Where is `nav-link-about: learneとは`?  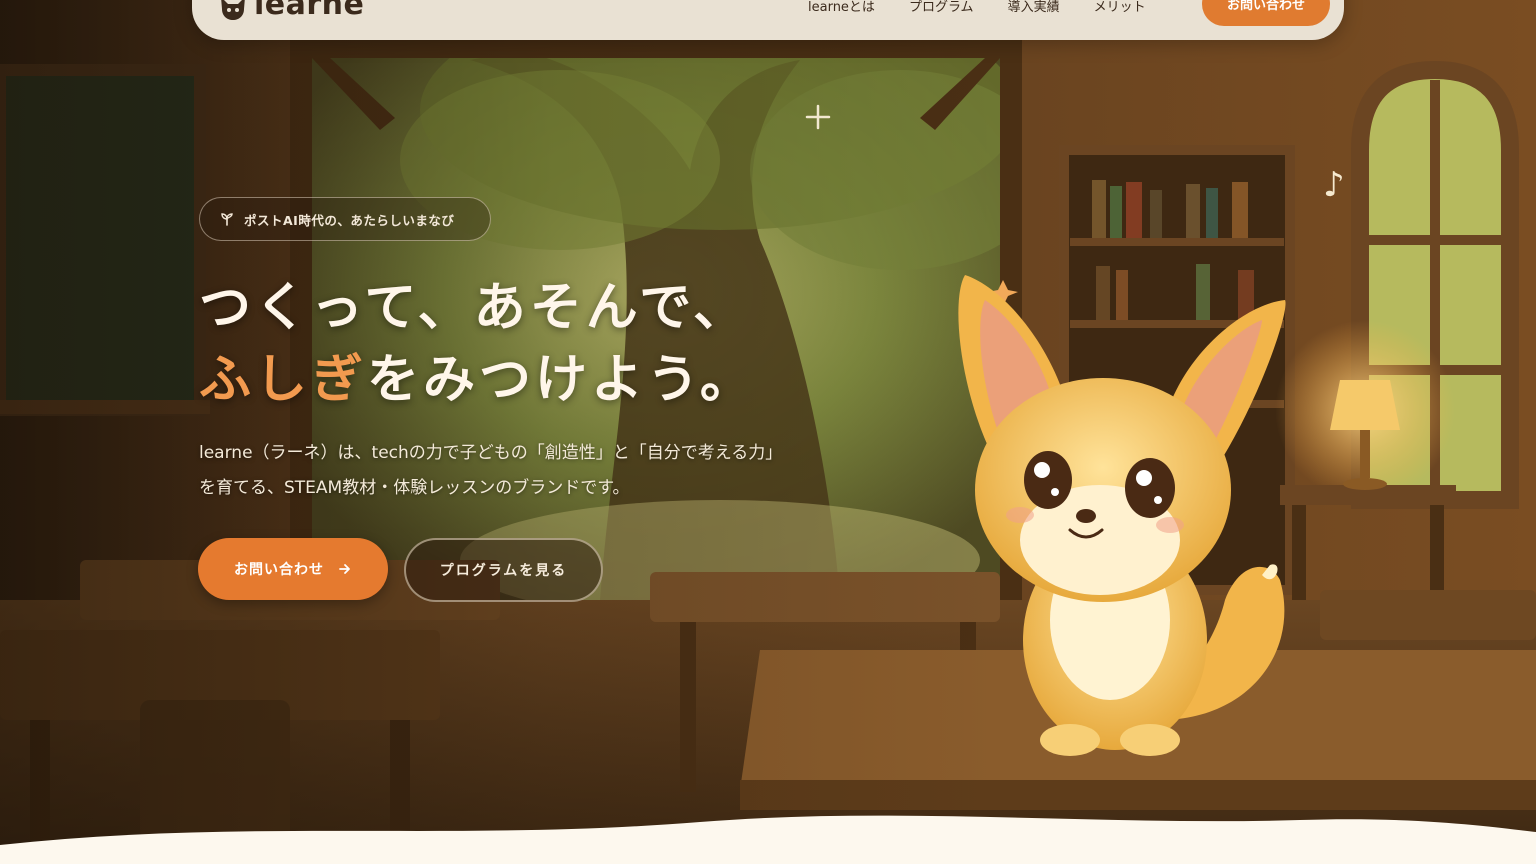 nav-link-about: learneとは is located at coordinates (841, 7).